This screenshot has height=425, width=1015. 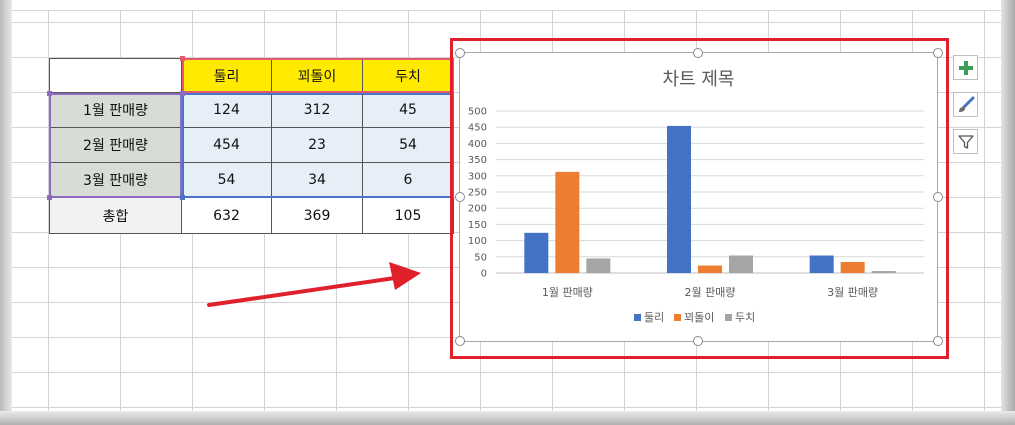 I want to click on x-tick-label: 3월 판매량, so click(x=852, y=292).